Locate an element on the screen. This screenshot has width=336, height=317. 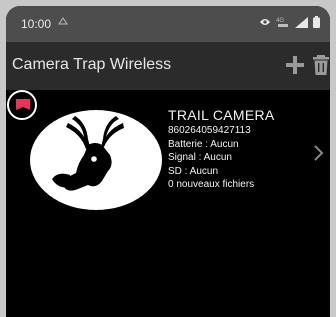
delete-button is located at coordinates (319, 65).